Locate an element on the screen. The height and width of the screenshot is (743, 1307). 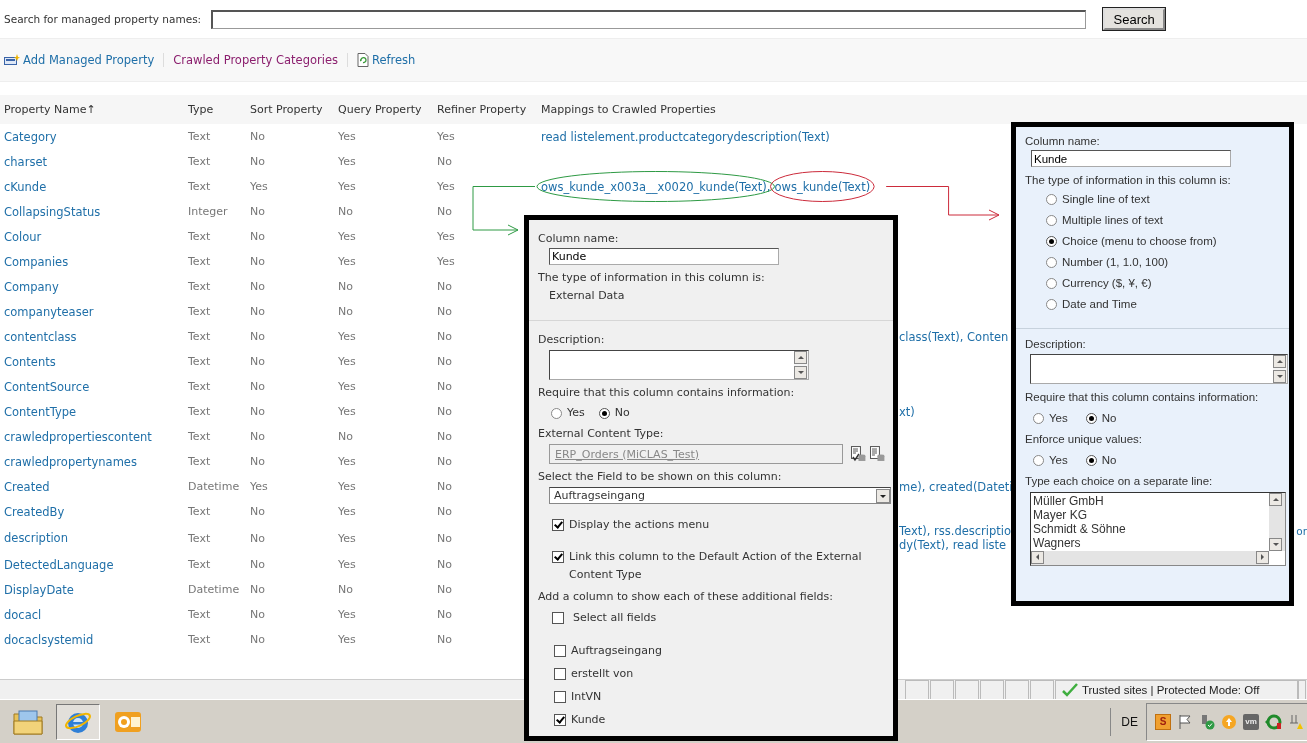
property-link: CollapsingStatus is located at coordinates (52, 211).